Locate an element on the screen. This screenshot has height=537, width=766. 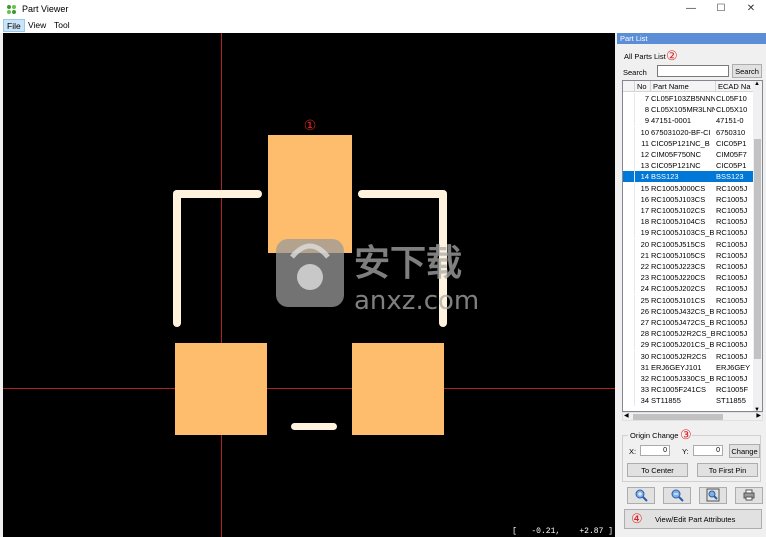
maximize-button: ☐ is located at coordinates (721, 9).